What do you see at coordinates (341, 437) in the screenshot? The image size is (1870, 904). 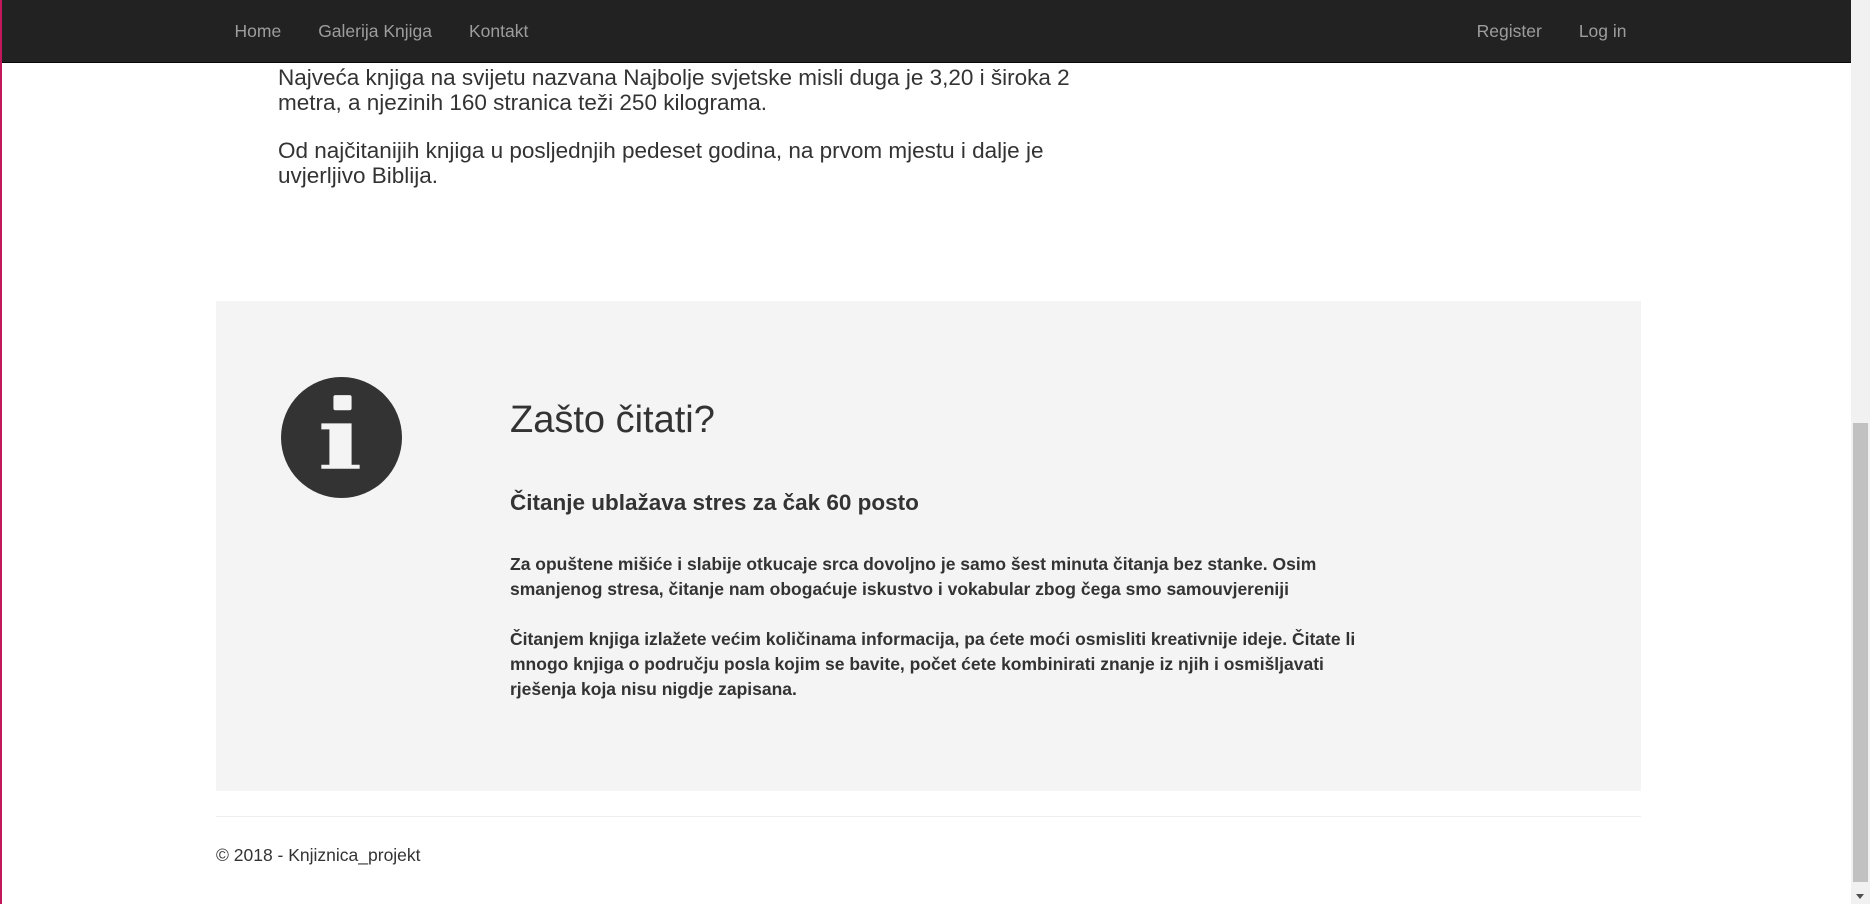 I see `info-icon` at bounding box center [341, 437].